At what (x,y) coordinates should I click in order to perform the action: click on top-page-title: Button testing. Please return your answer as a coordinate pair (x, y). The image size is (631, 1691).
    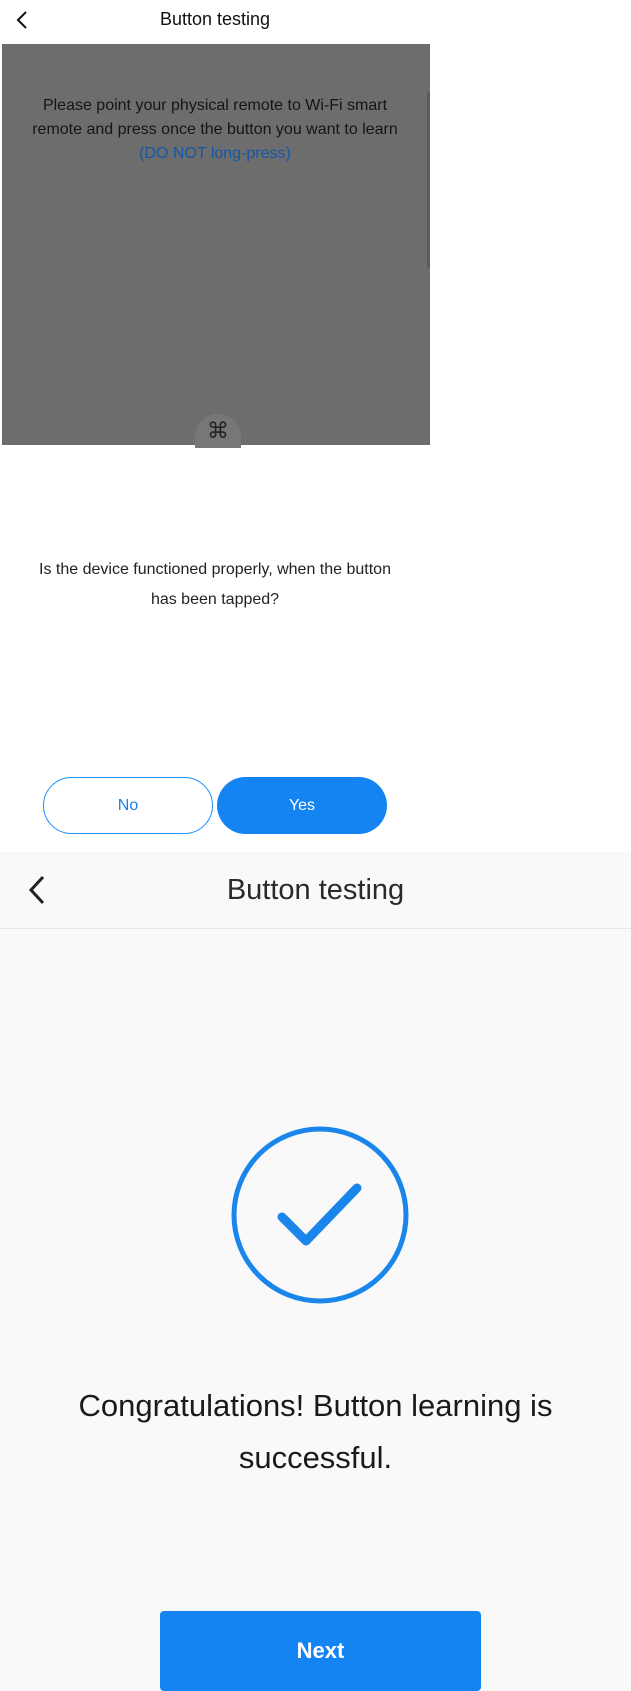
    Looking at the image, I should click on (215, 19).